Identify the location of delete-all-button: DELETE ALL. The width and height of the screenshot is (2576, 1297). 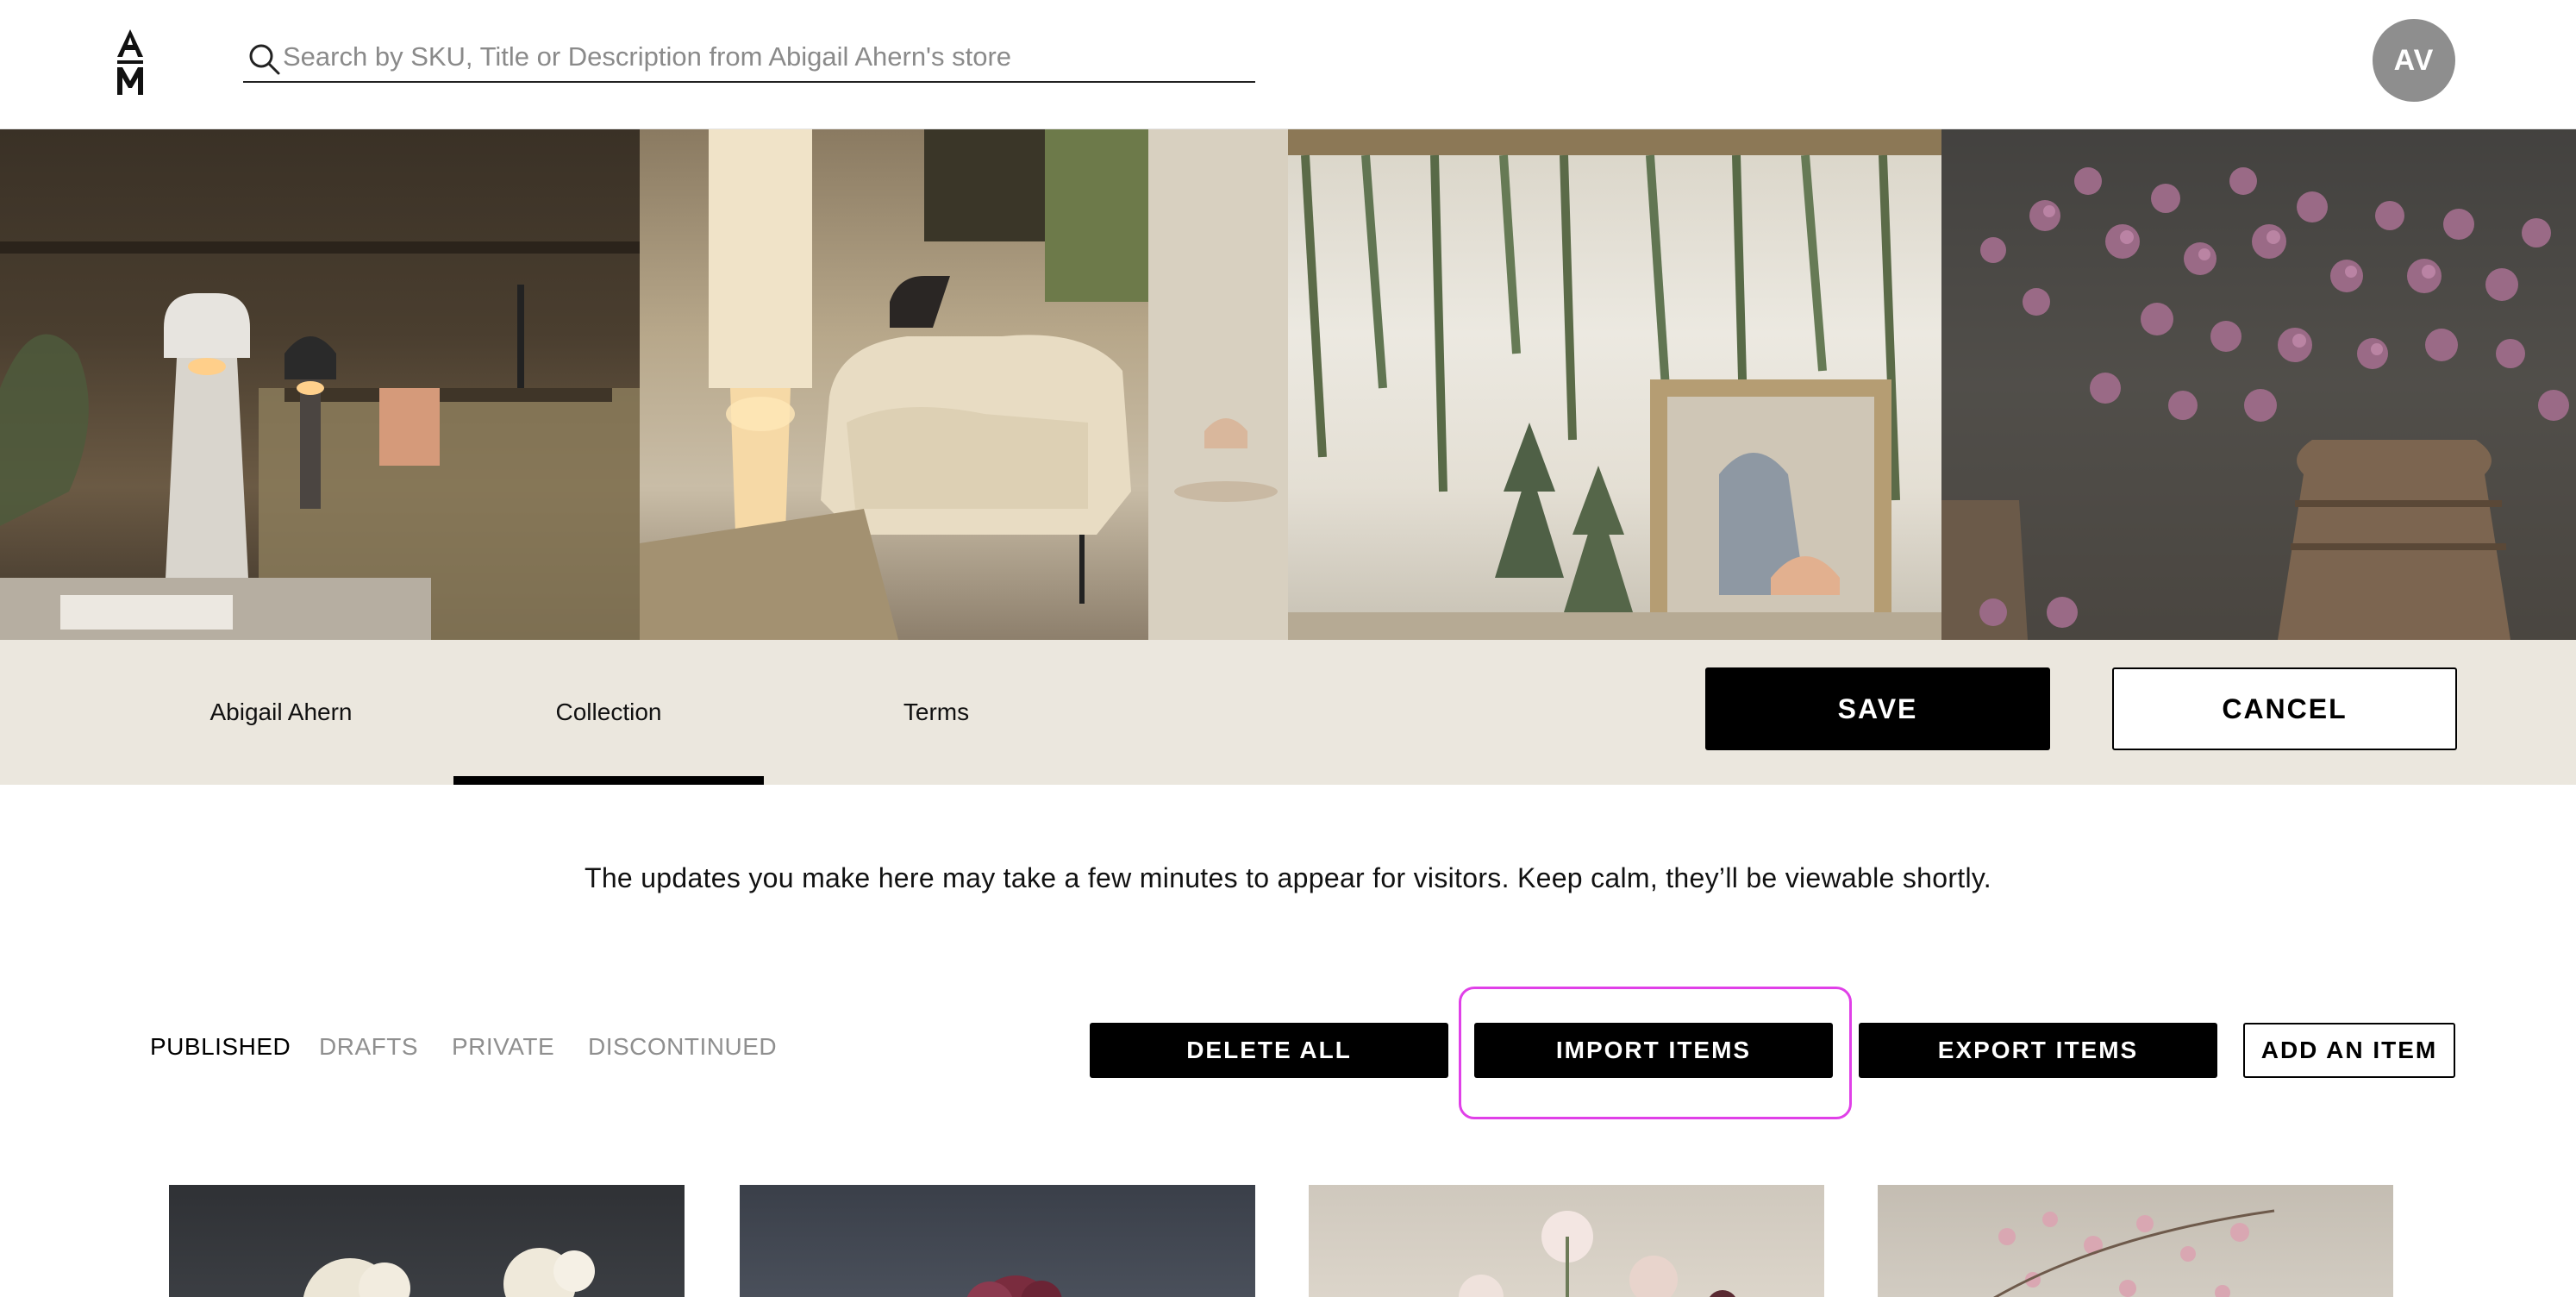
(1269, 1050).